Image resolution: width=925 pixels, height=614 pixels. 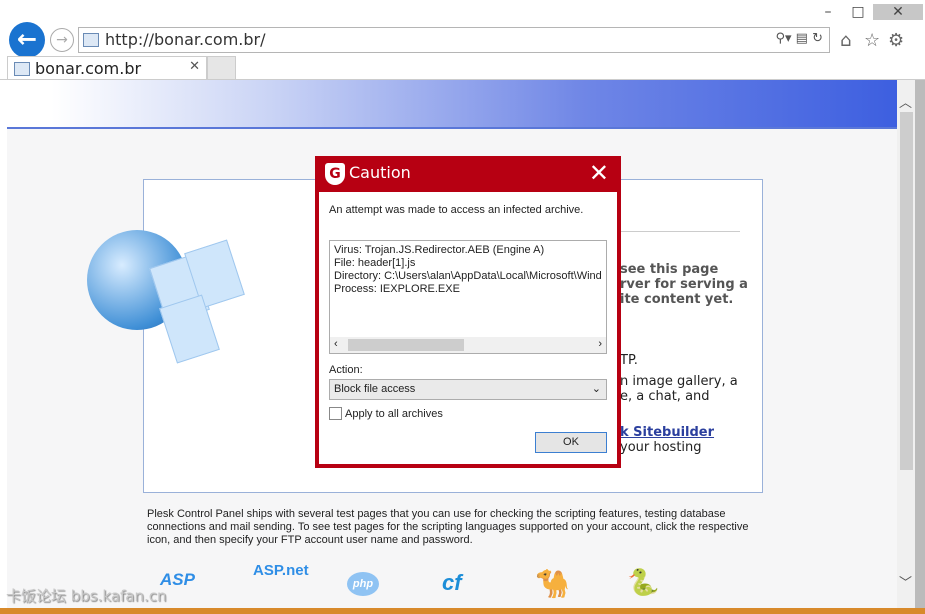 I want to click on text-fragment: e, a chat, and, so click(x=665, y=396).